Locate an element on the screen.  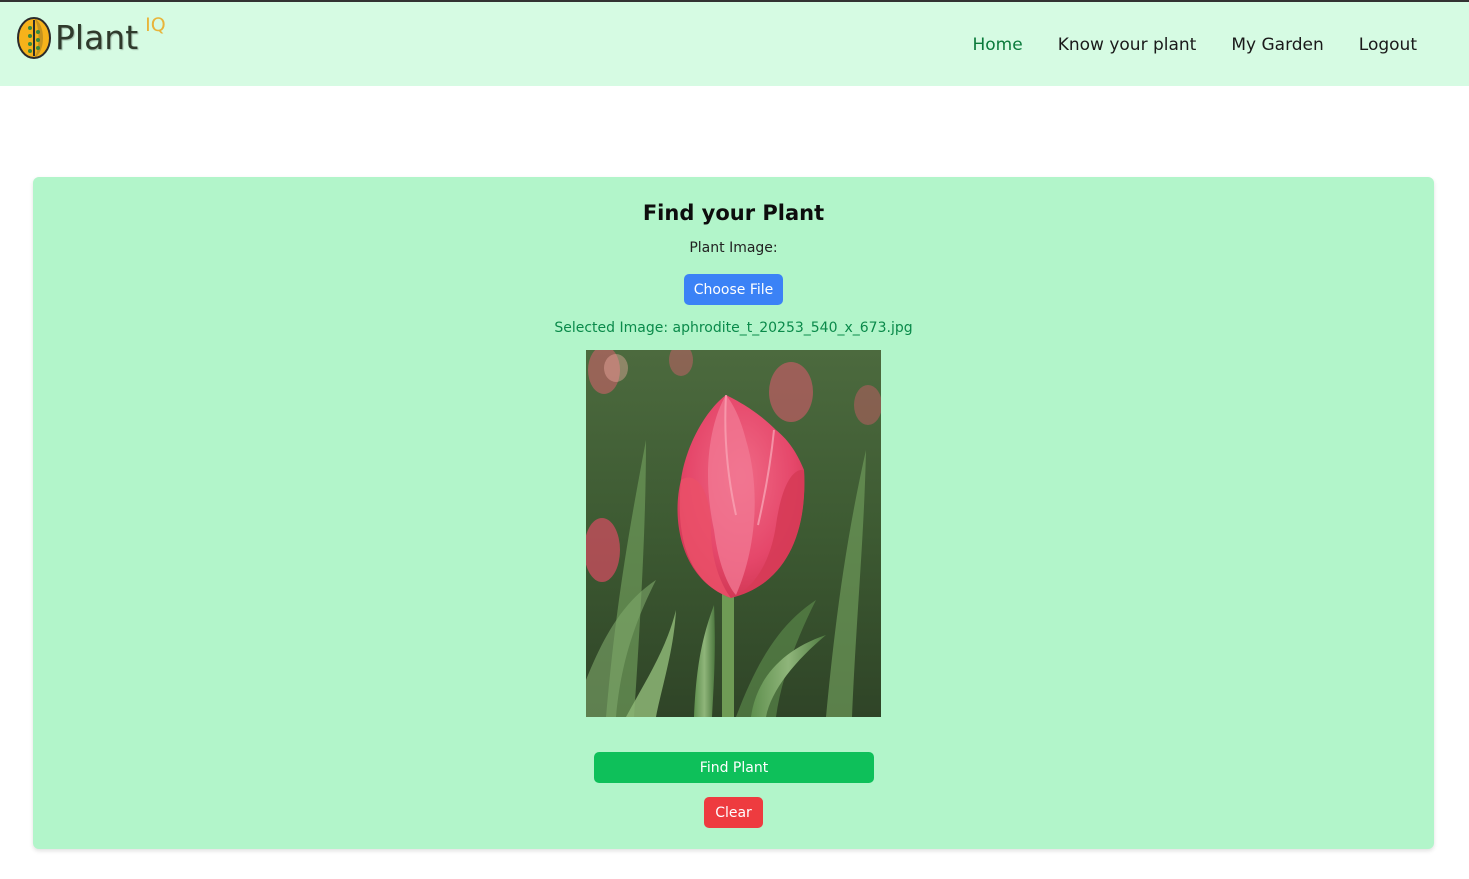
card-title: Find your Plant is located at coordinates (733, 213).